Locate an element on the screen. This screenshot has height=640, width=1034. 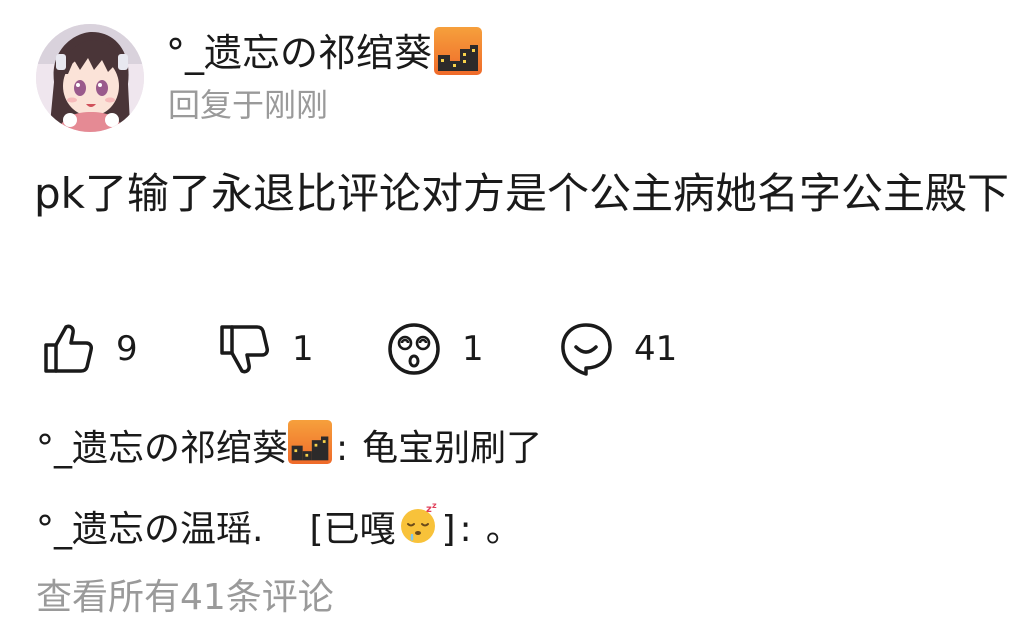
comment-content: pk了输了永退比评论对方是个公主病她名字公主殿下 is located at coordinates (521, 193).